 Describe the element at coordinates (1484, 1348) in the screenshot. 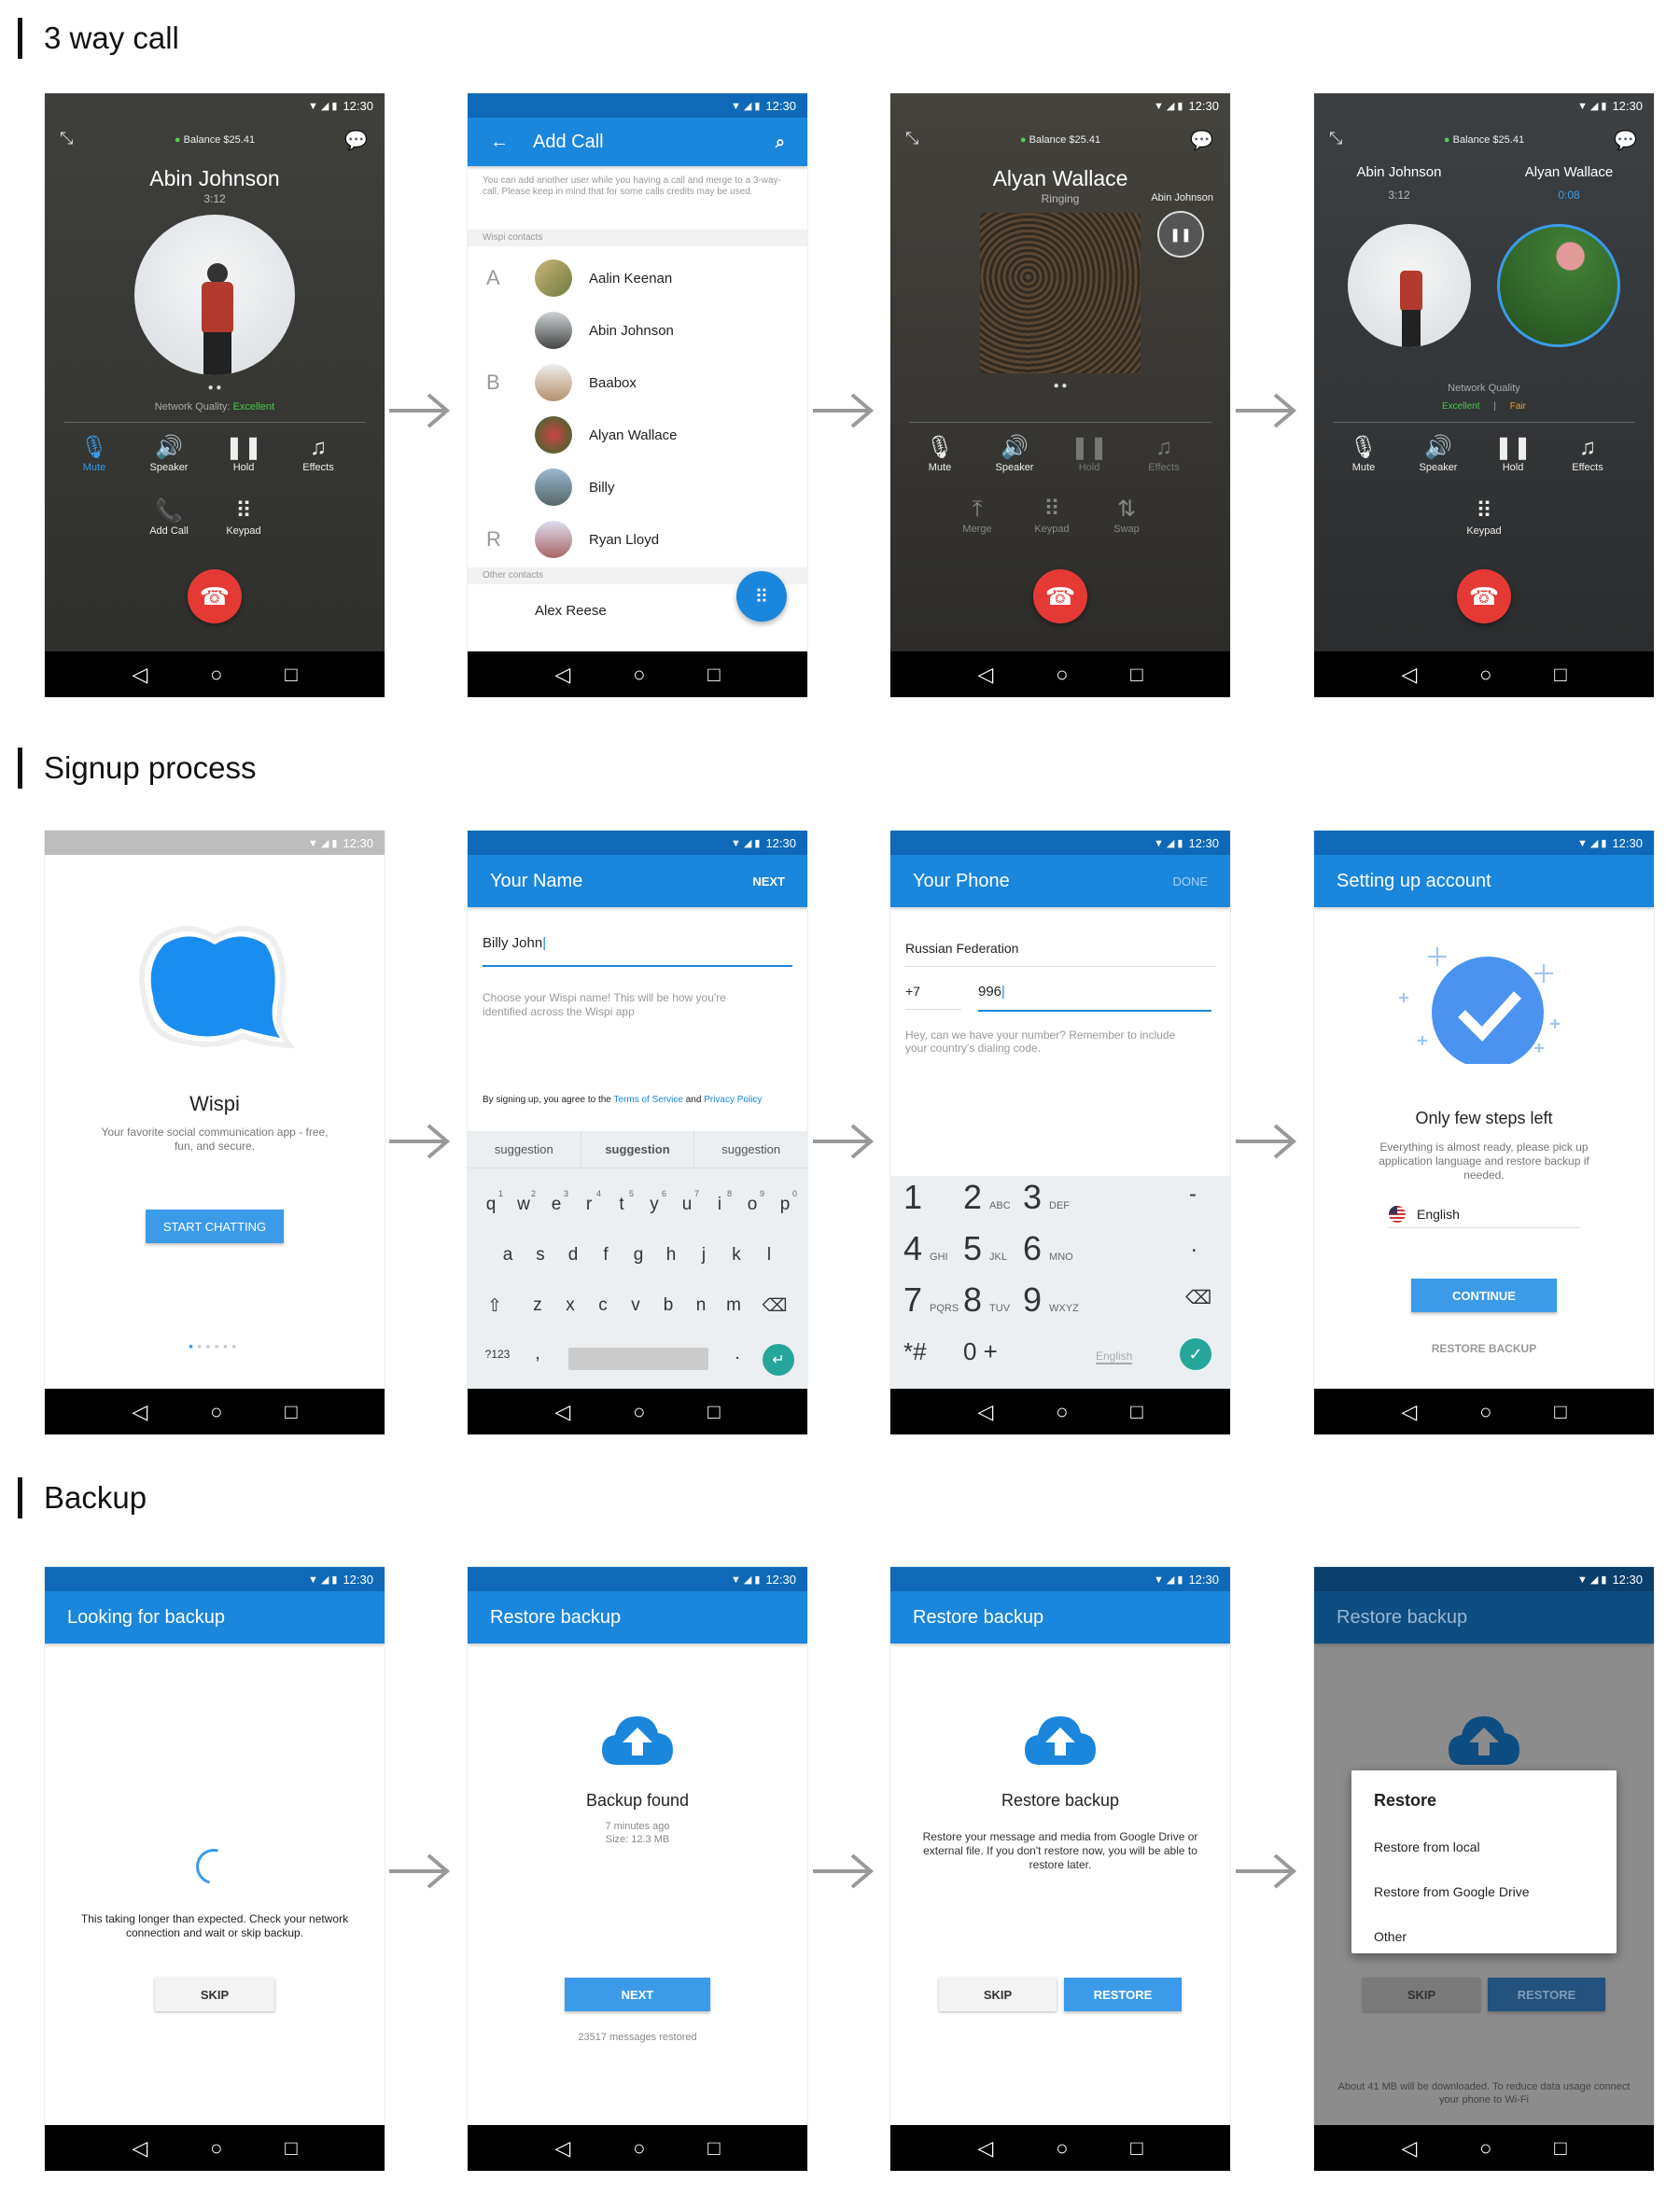

I see `restore-backup-link: RESTORE BACKUP` at that location.